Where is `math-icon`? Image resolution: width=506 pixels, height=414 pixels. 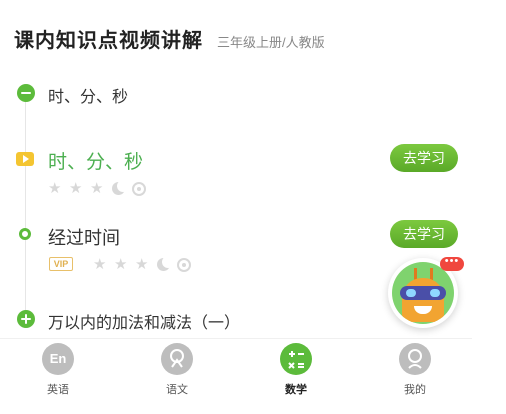
math-icon is located at coordinates (296, 359).